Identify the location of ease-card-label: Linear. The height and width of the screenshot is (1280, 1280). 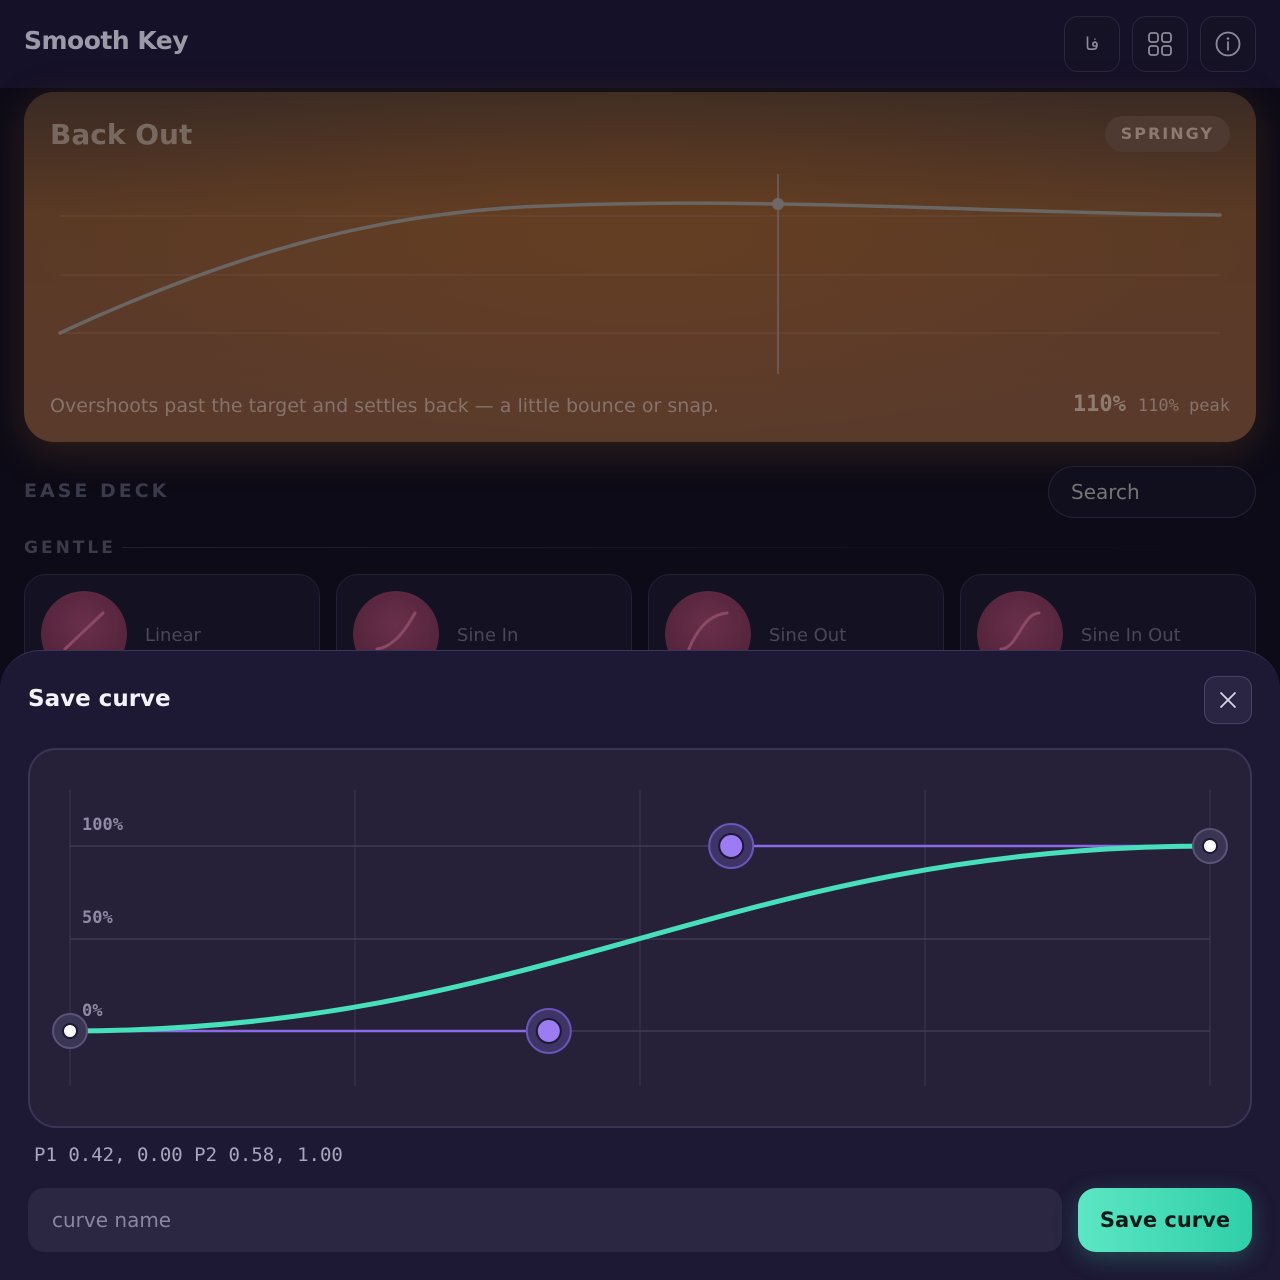
(173, 635).